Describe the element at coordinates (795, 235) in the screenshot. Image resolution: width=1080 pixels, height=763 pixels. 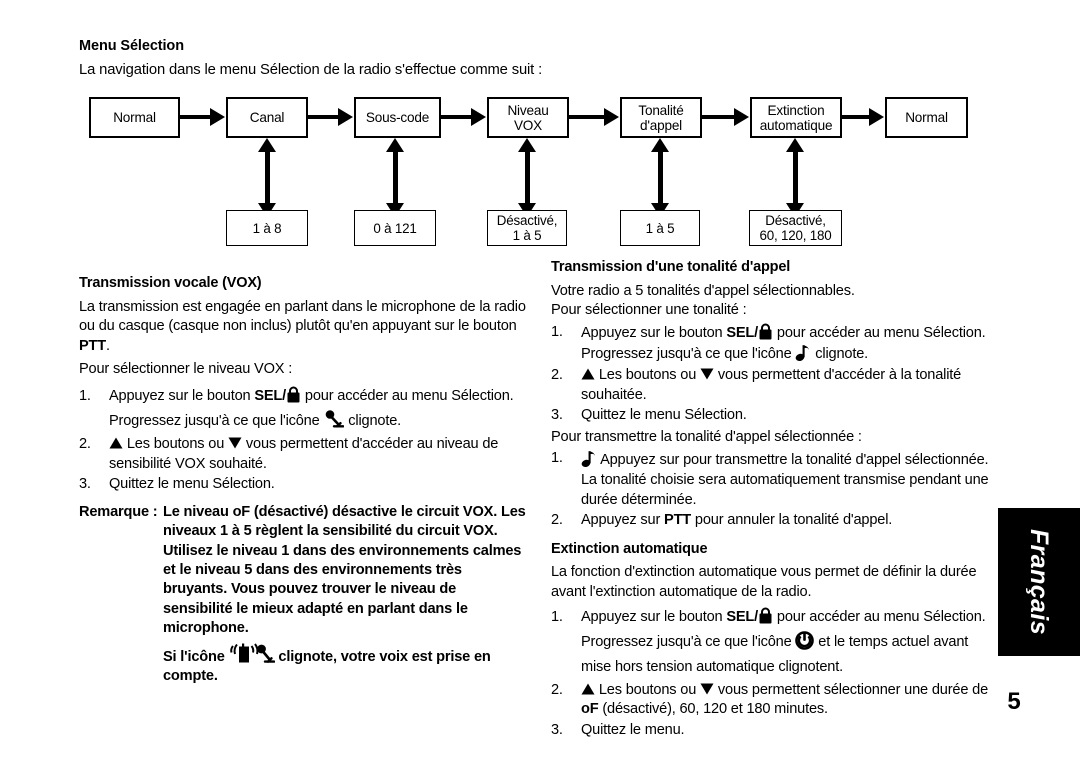
I see `flow-subbox-label: 60, 120, 180` at that location.